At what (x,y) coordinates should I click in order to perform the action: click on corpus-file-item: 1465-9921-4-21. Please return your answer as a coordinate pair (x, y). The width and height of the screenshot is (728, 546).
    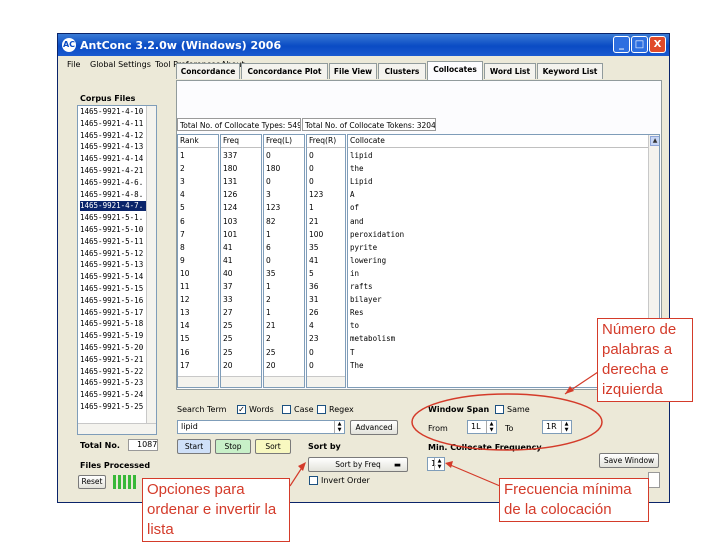
    Looking at the image, I should click on (117, 171).